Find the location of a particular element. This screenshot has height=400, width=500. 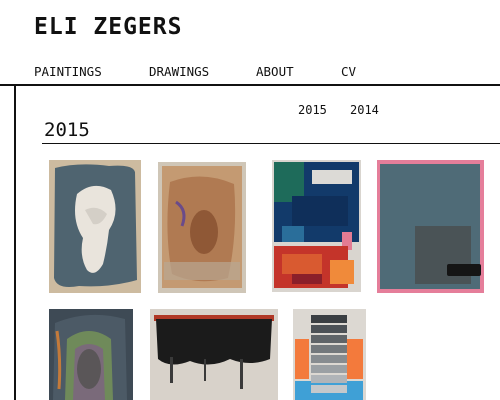

year-link-2015: 2015 is located at coordinates (312, 110).